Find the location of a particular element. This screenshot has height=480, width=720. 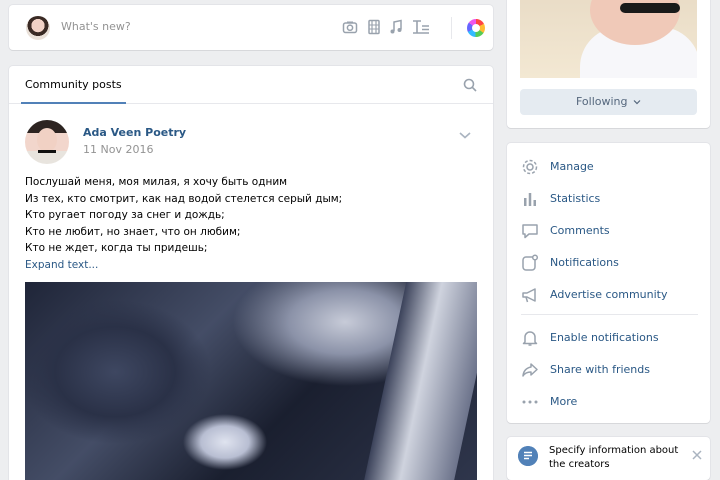

post-date: 11 Nov 2016 is located at coordinates (118, 149).